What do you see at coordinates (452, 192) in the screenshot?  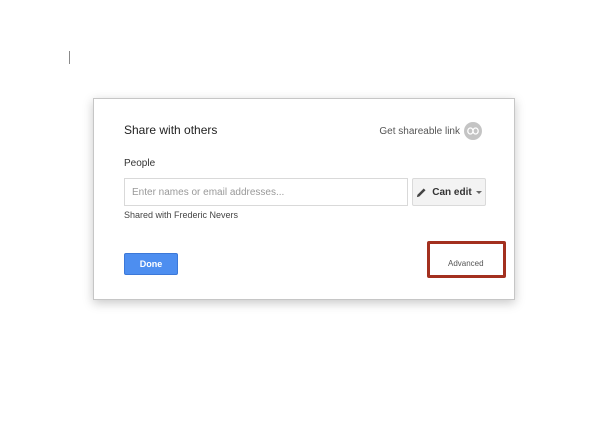 I see `permission-label: Can edit` at bounding box center [452, 192].